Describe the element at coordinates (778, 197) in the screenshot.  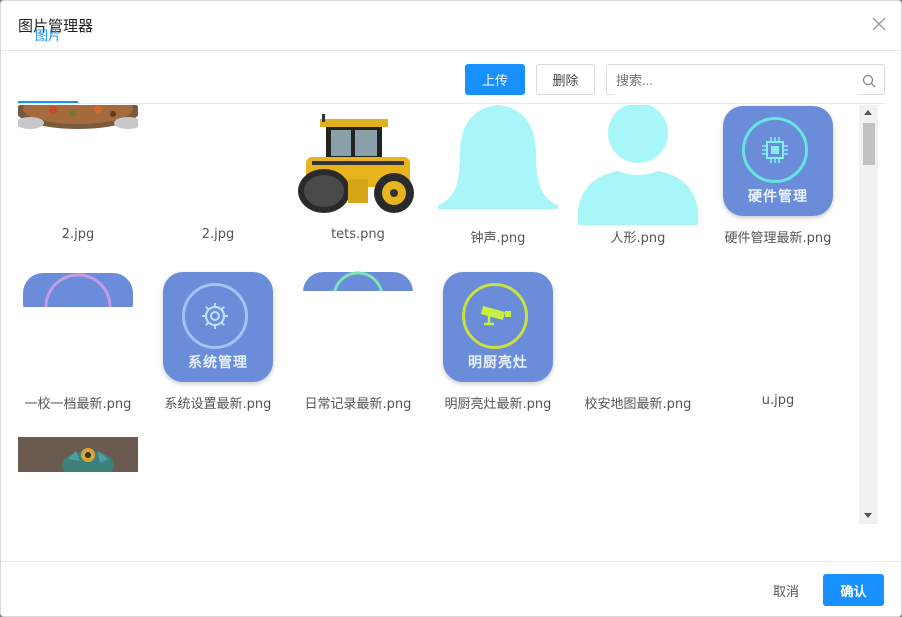
I see `icon-caption: 硬件管理` at that location.